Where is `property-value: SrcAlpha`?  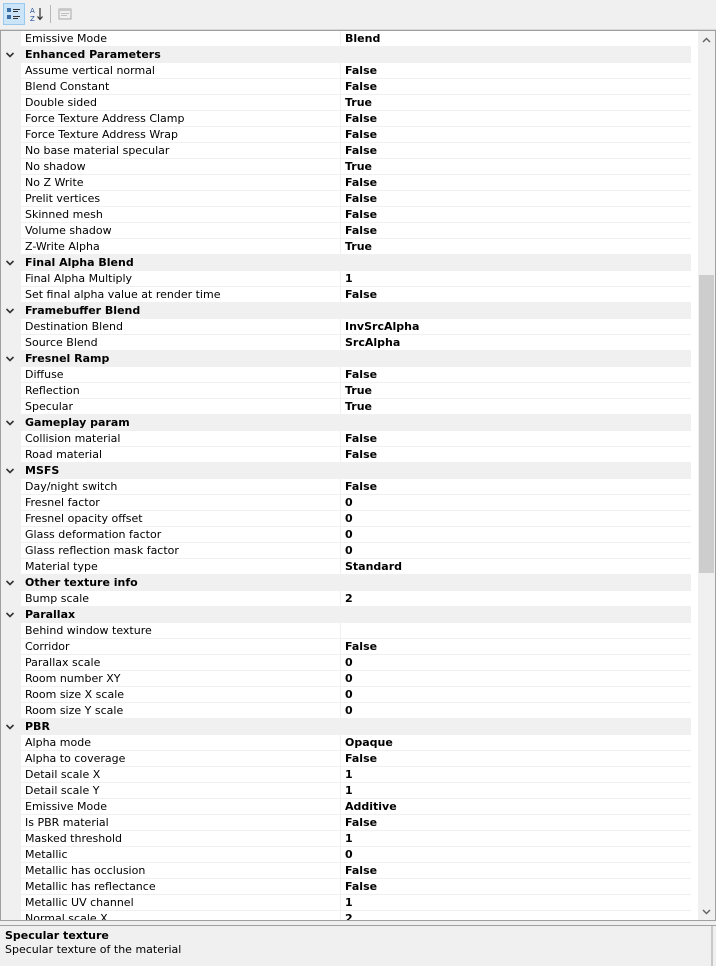
property-value: SrcAlpha is located at coordinates (372, 342).